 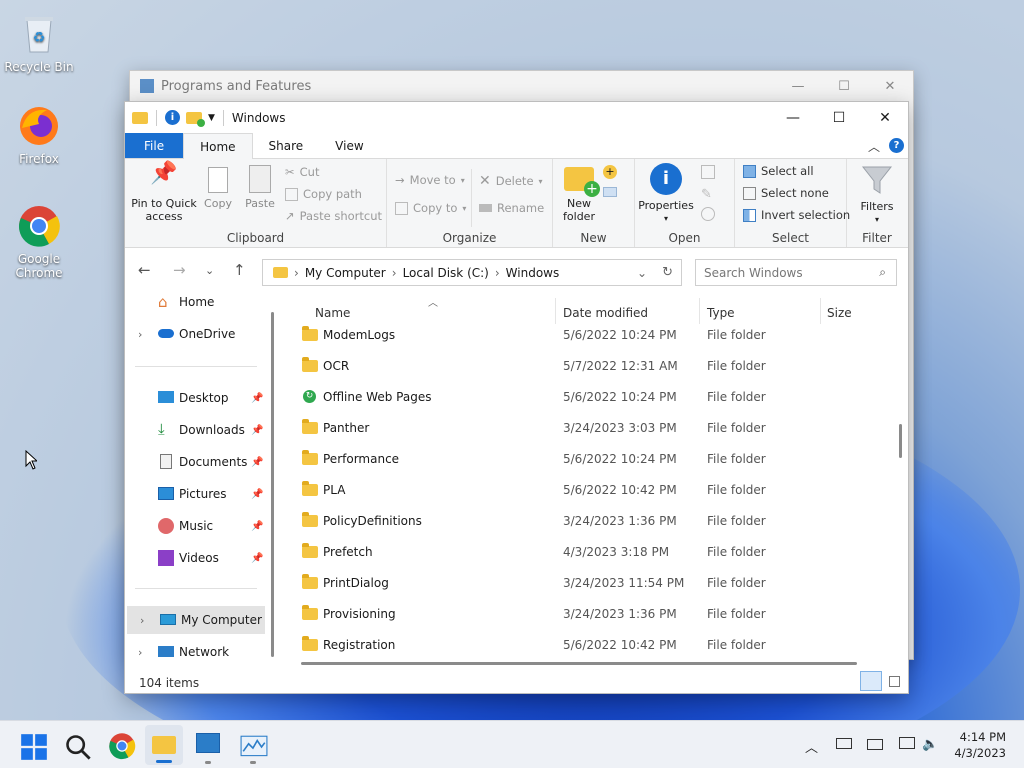 I want to click on desktop-icon-firefox: Firefox, so click(x=39, y=135).